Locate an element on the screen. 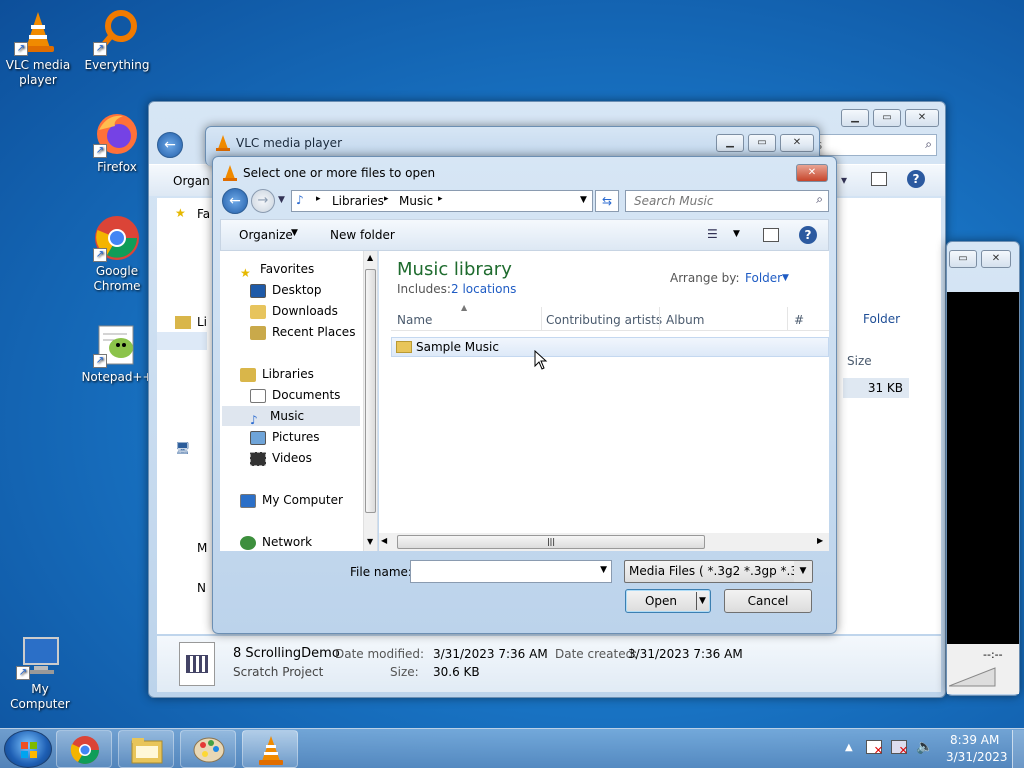  explorer-view-label: Folder is located at coordinates (881, 319).